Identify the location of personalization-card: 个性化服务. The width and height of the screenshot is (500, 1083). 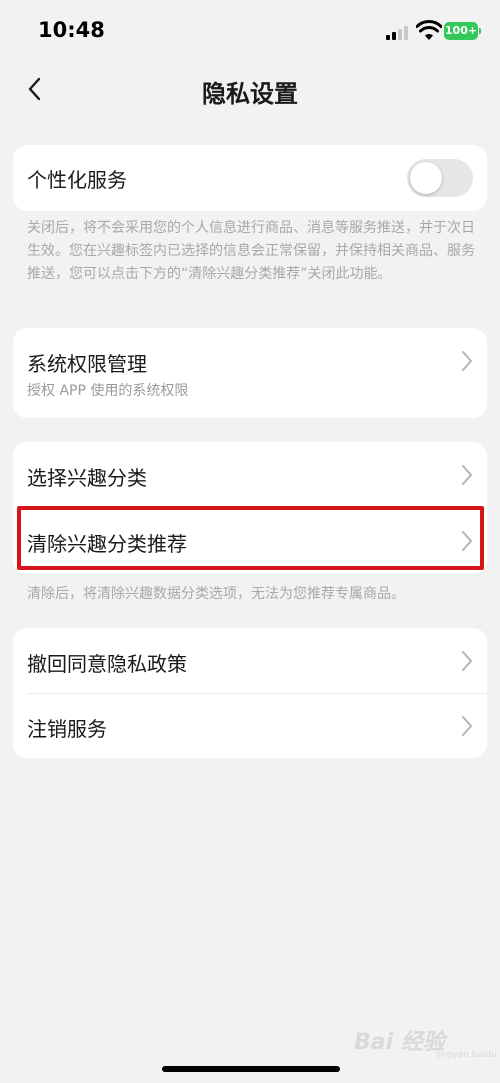
(250, 178).